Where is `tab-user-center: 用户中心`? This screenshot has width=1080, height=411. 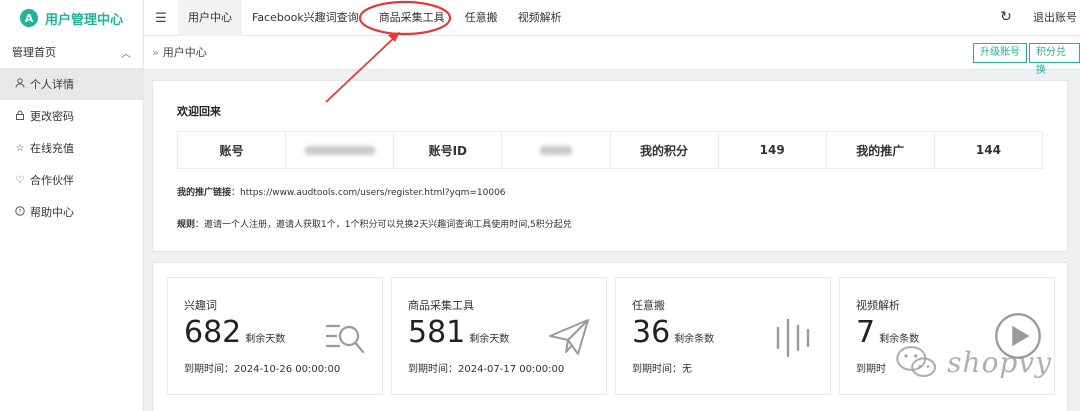 tab-user-center: 用户中心 is located at coordinates (210, 18).